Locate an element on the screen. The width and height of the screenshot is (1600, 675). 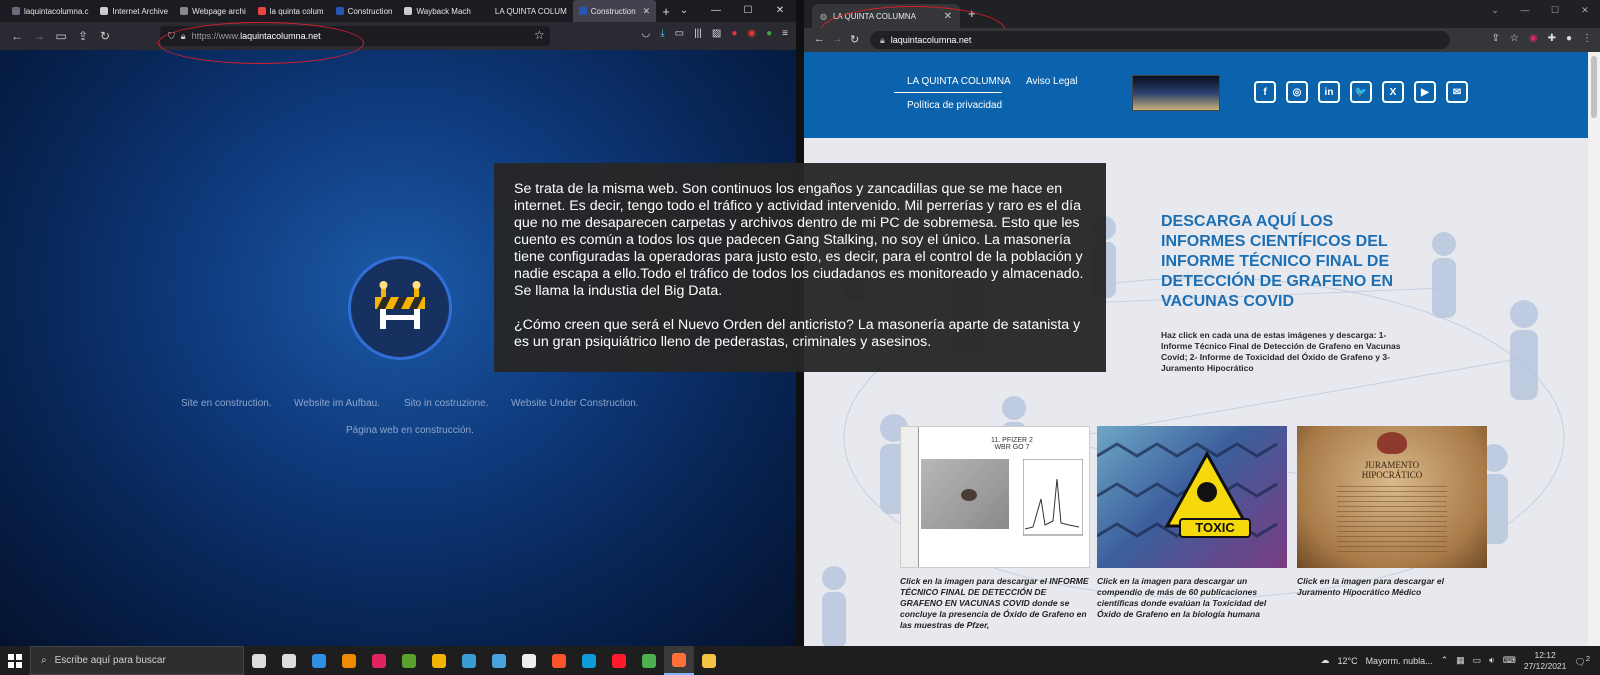
firefox-tab: Internet Archive is located at coordinates (134, 11).